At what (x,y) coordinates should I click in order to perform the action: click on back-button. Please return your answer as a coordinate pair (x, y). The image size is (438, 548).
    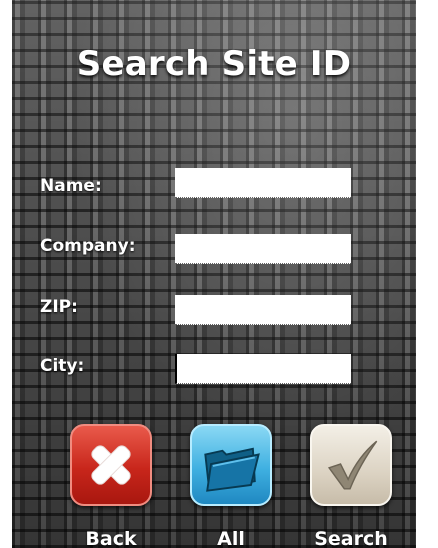
    Looking at the image, I should click on (111, 465).